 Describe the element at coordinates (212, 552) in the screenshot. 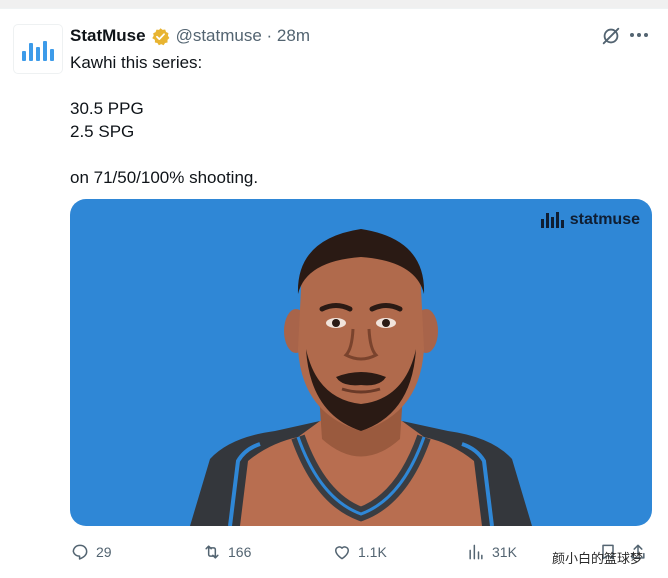

I see `retweet-icon` at that location.